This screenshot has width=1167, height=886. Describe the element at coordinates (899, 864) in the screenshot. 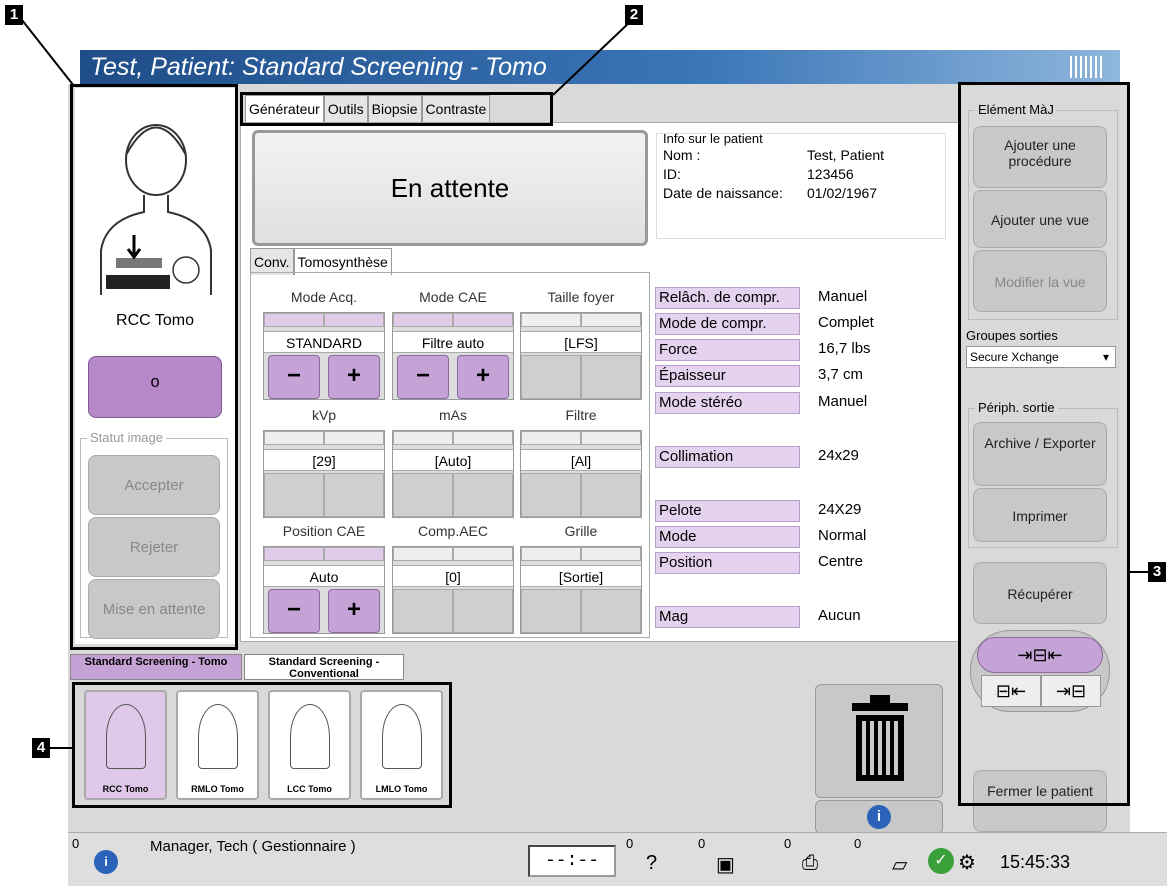

I see `notes-icon: ▱` at that location.